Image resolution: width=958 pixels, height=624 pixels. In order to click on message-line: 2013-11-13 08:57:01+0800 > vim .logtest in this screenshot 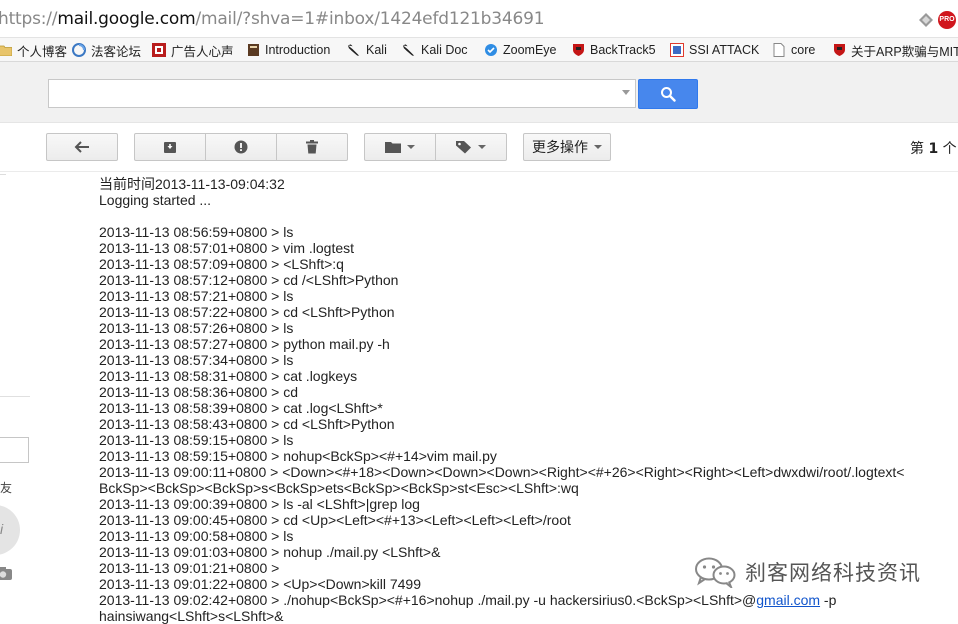, I will do `click(227, 248)`.